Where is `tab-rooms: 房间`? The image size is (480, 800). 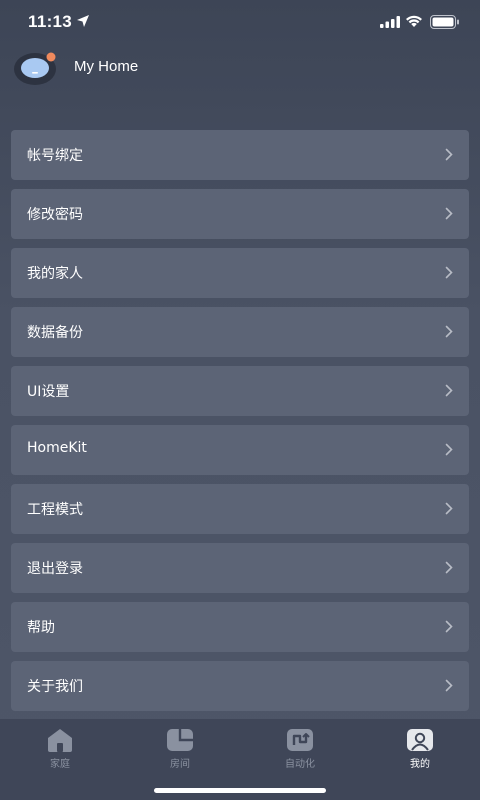 tab-rooms: 房间 is located at coordinates (180, 748).